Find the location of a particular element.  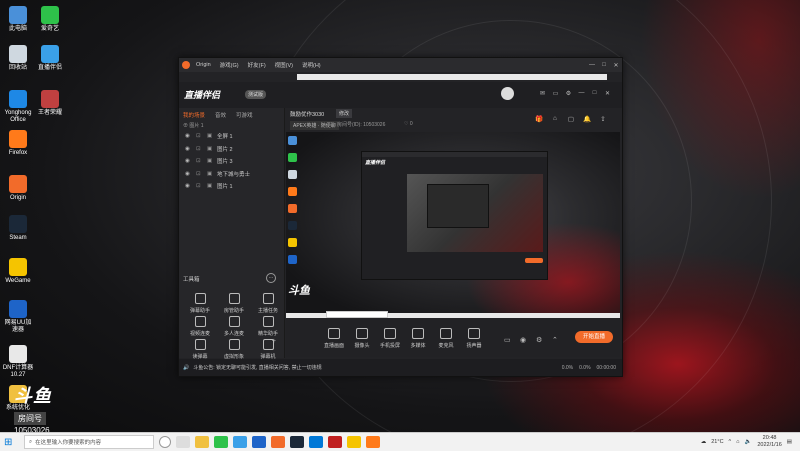

taskbar-clock: 20:48 2022/1/16 is located at coordinates (769, 442).